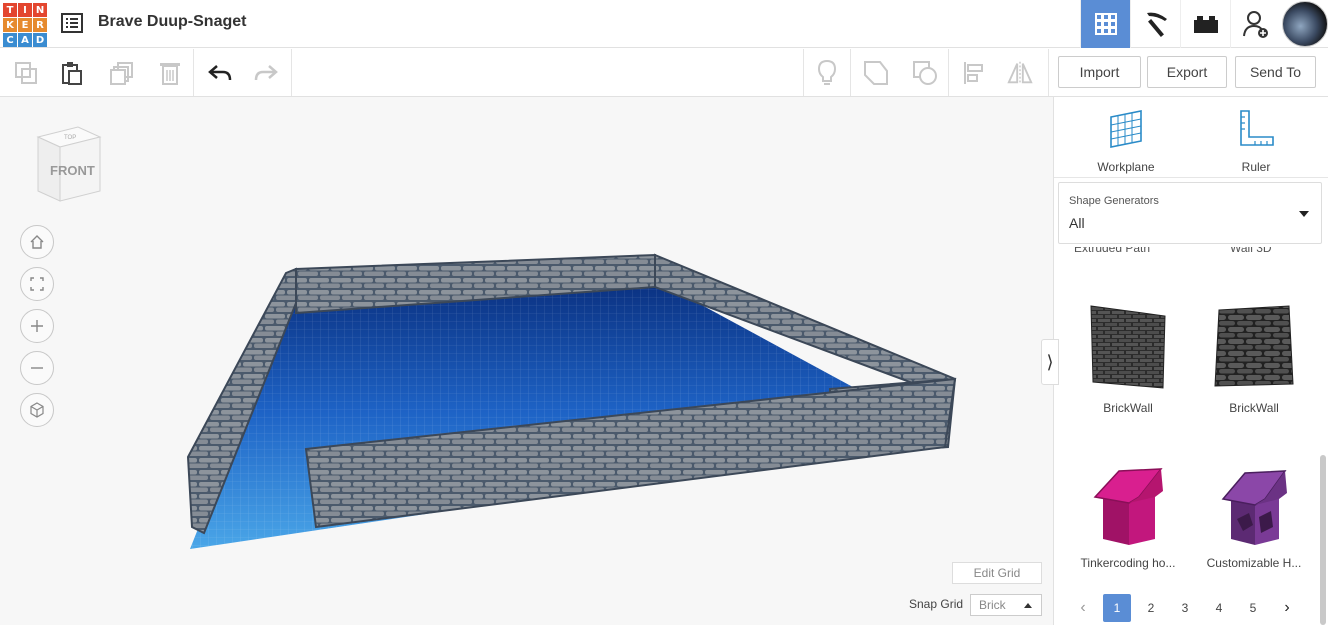  Describe the element at coordinates (1083, 608) in the screenshot. I see `prev-page-chevron-icon: ‹` at that location.